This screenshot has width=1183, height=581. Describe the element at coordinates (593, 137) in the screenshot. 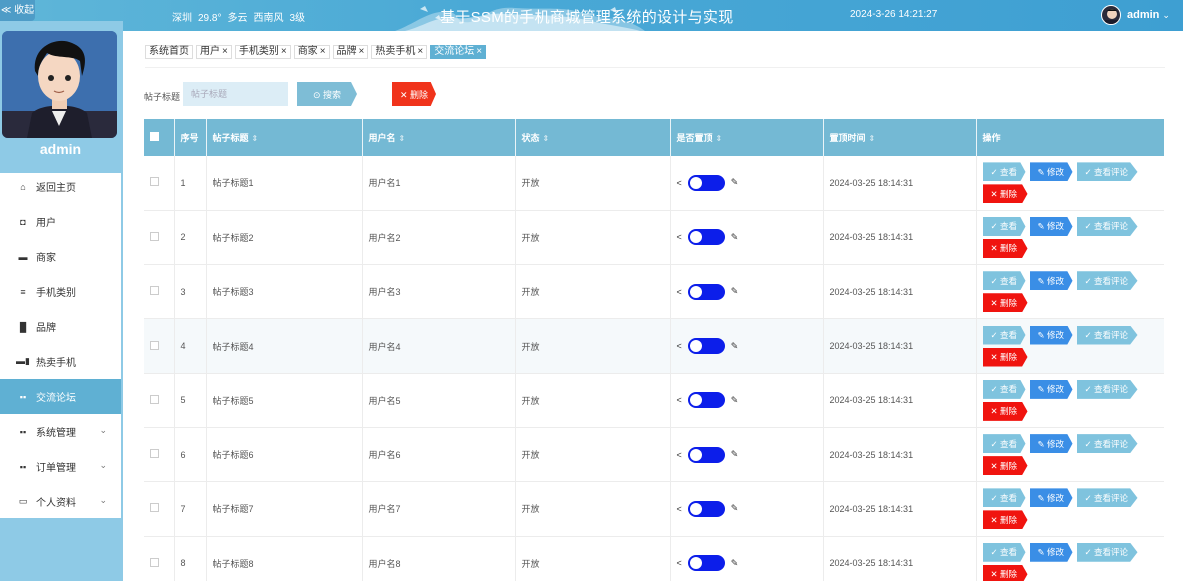

I see `column-header: 状态 ⇕` at that location.